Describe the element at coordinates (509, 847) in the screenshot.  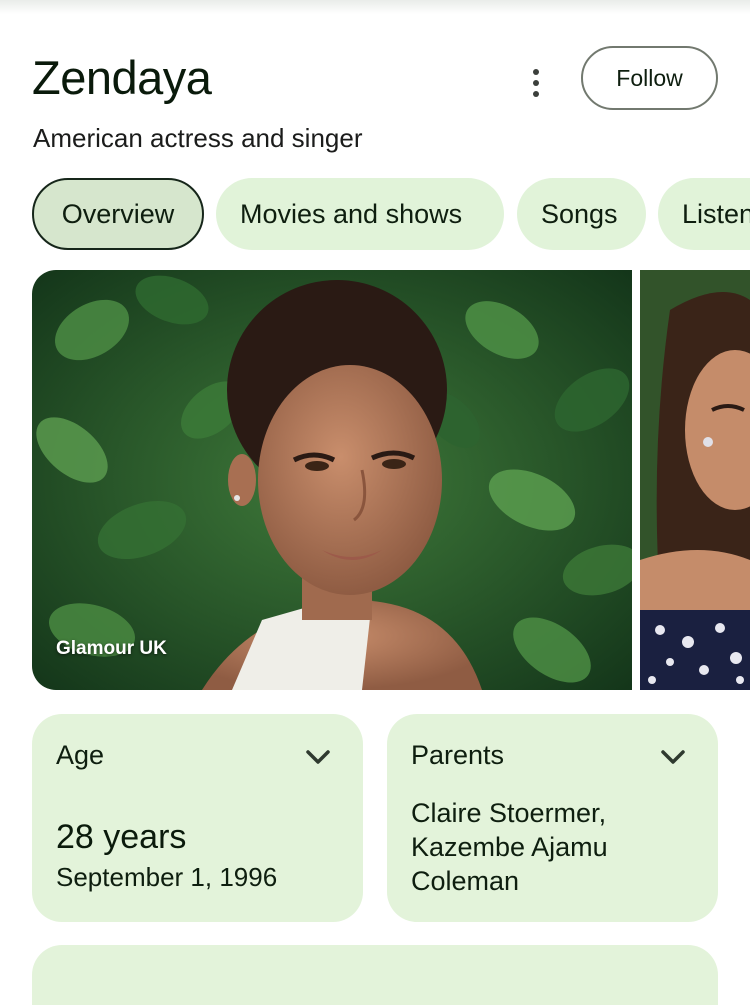
I see `parents-value: Claire Stoermer, Kazembe Ajamu Coleman` at that location.